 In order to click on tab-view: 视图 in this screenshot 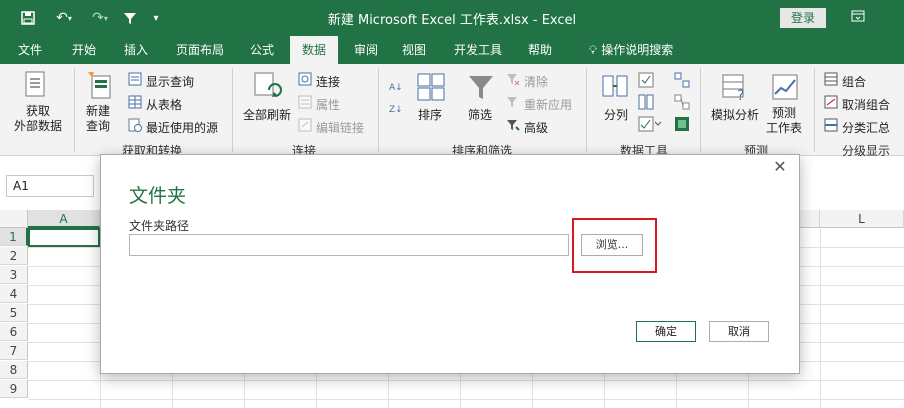, I will do `click(414, 50)`.